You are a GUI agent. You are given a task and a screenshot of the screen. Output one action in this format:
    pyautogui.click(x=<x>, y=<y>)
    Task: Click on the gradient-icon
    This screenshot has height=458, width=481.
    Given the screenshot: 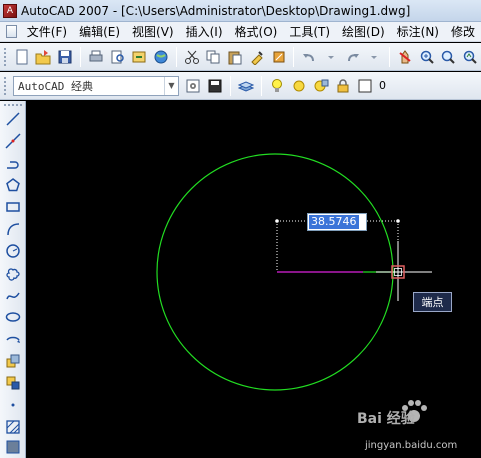 What is the action you would take?
    pyautogui.click(x=13, y=447)
    